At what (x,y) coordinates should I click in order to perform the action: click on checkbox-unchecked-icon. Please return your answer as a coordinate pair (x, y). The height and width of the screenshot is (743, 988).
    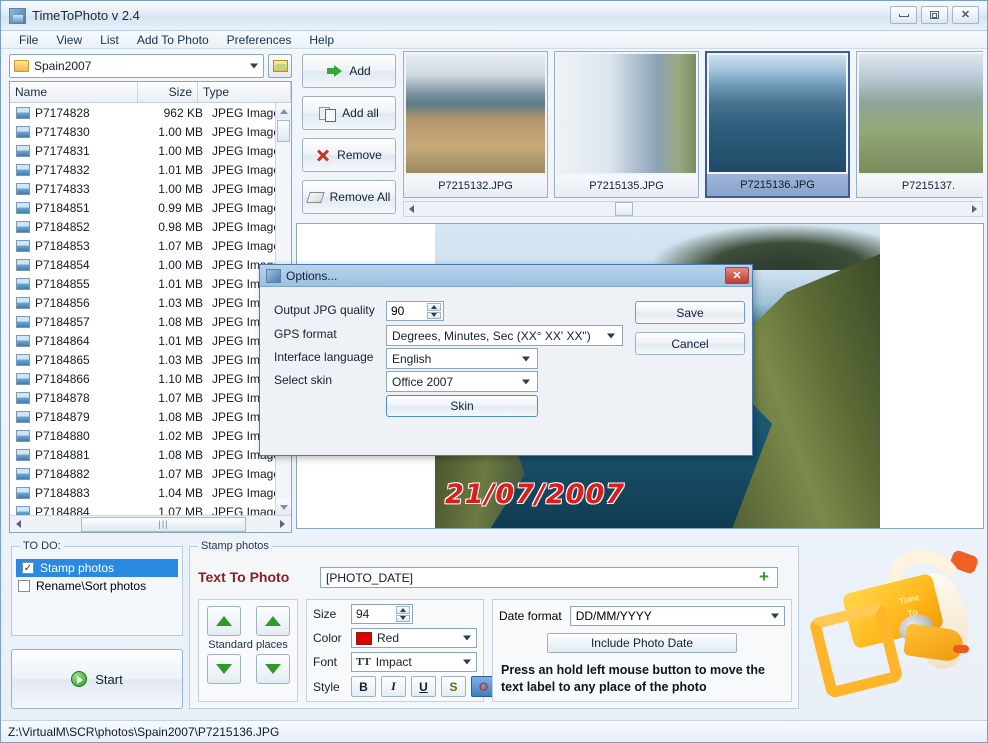
    Looking at the image, I should click on (24, 586).